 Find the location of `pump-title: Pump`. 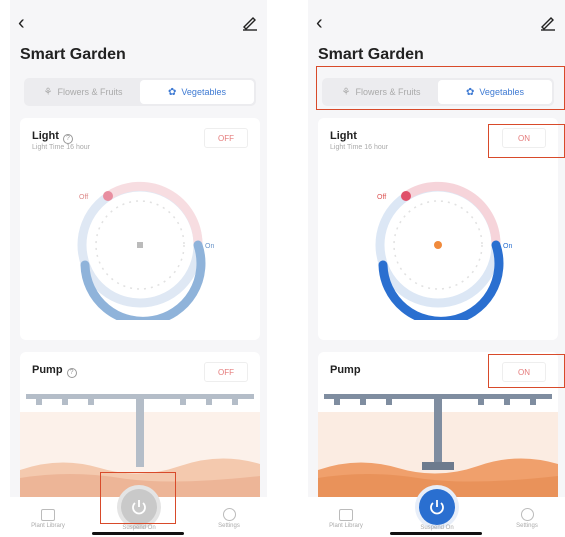

pump-title: Pump is located at coordinates (345, 370).